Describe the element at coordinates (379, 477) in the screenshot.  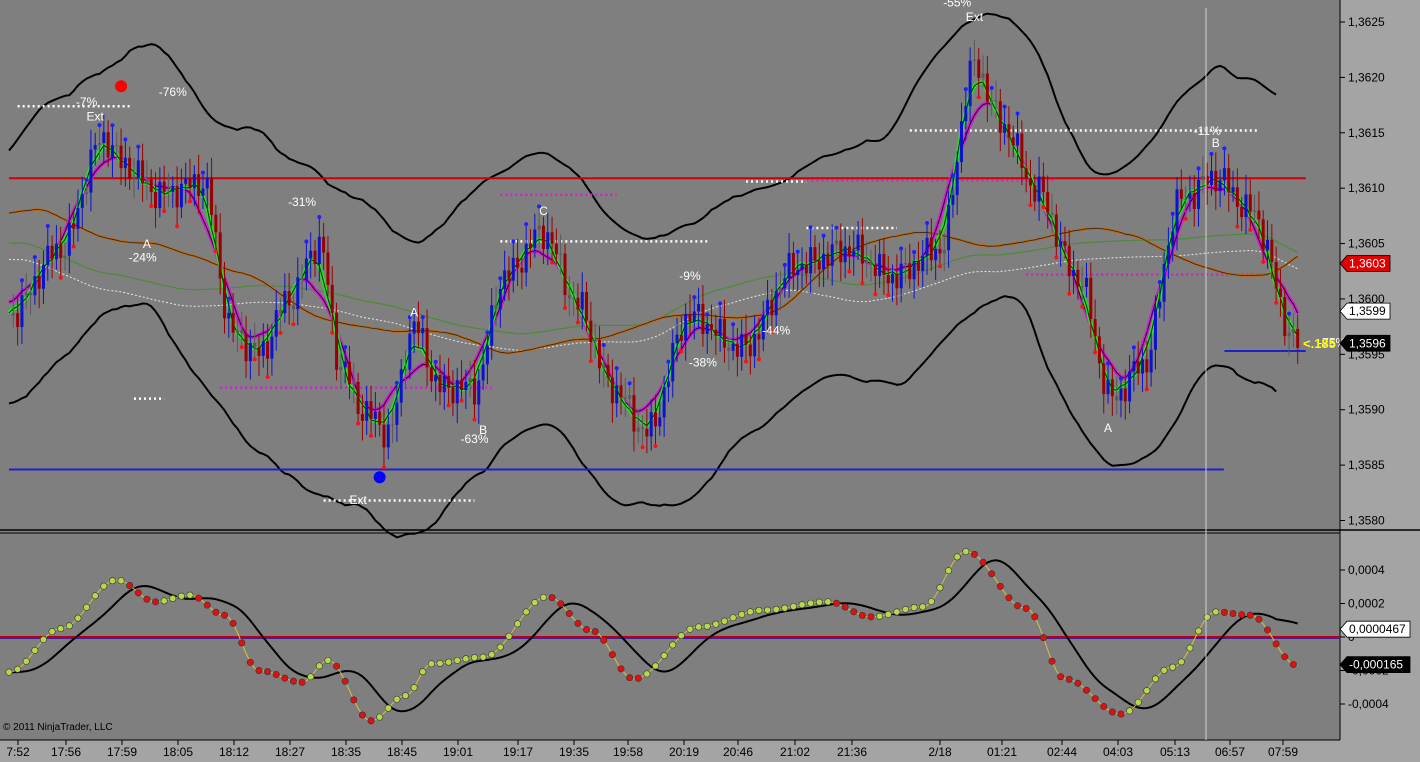
I see `blue-signal-dot` at that location.